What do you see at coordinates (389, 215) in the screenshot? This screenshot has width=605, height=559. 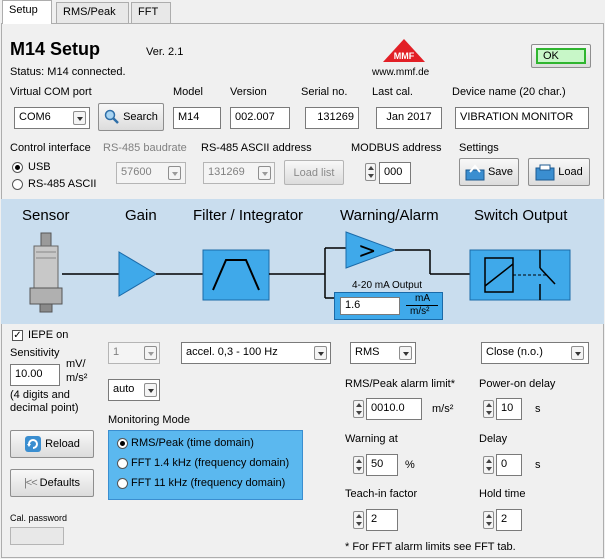 I see `warning-header: Warning/Alarm` at bounding box center [389, 215].